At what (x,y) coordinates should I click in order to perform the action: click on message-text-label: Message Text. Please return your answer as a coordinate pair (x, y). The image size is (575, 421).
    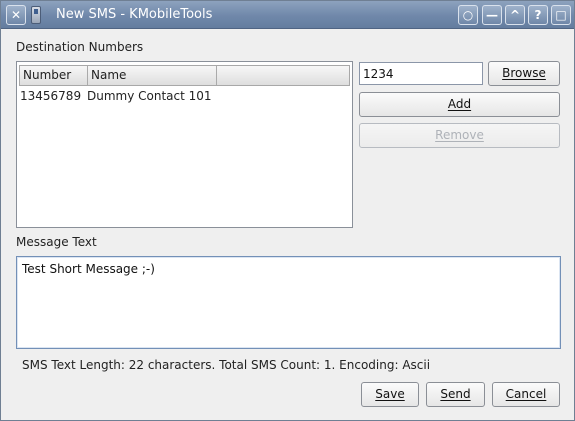
    Looking at the image, I should click on (56, 242).